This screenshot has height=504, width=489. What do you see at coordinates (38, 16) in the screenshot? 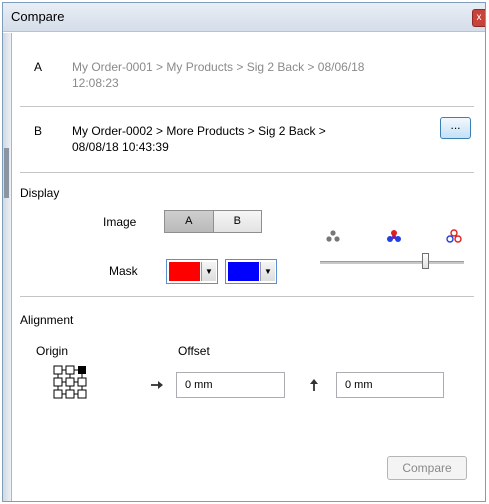
I see `window-title: Compare` at bounding box center [38, 16].